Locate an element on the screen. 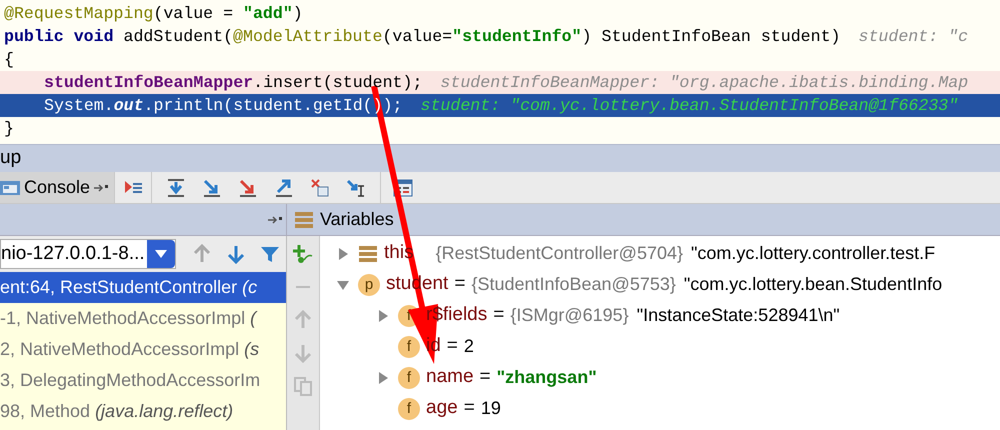  code-token: } is located at coordinates (9, 129).